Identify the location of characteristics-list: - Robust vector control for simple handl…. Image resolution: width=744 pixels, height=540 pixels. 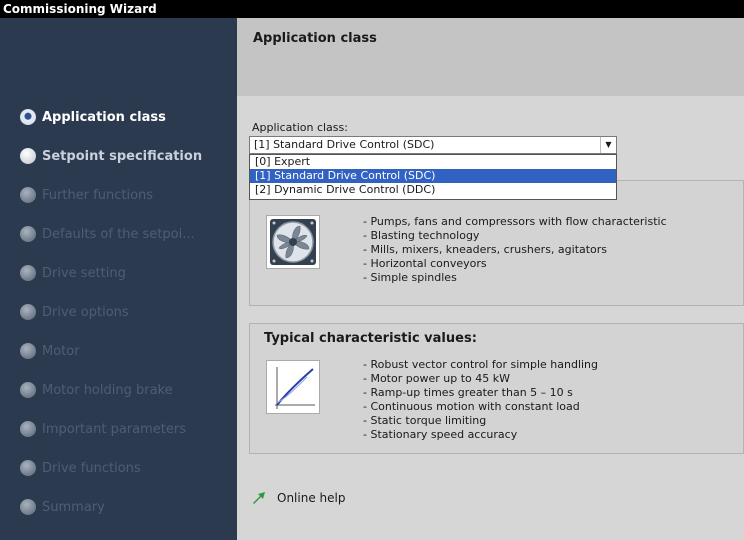
(480, 400).